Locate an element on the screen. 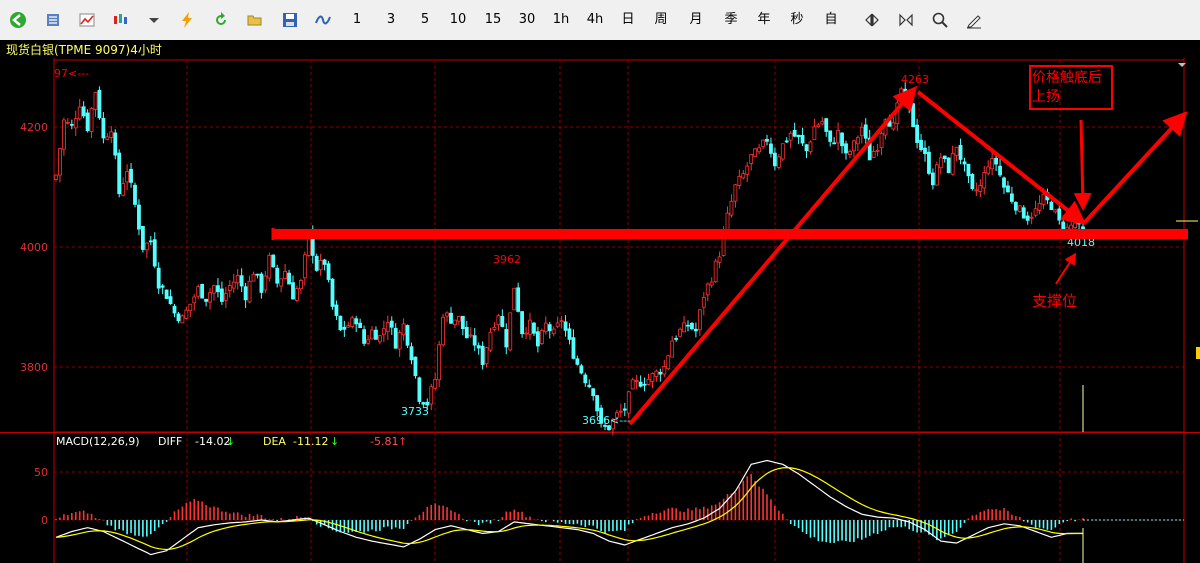 This screenshot has height=563, width=1200. period-button-14: 自 is located at coordinates (831, 20).